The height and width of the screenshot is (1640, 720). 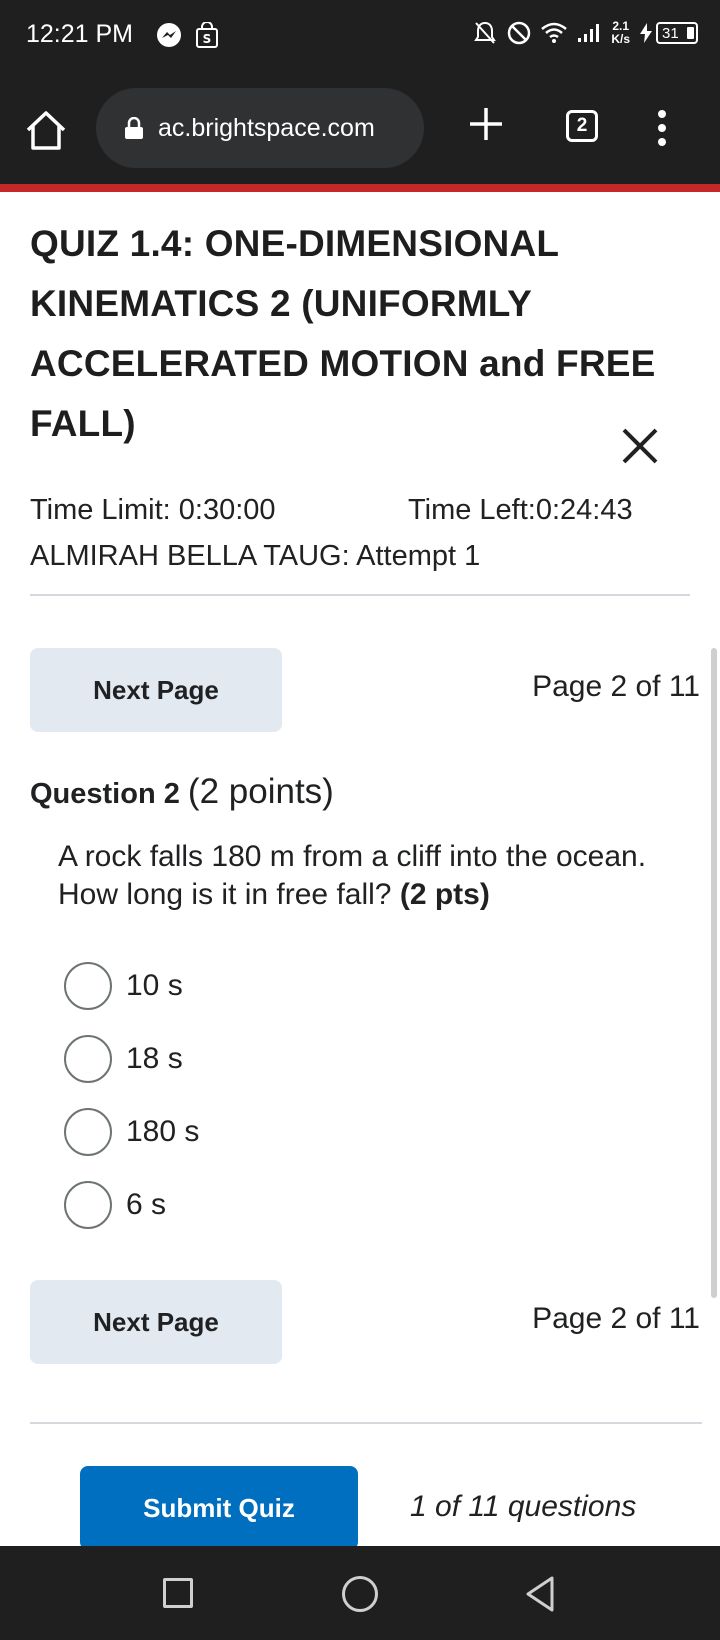 I want to click on answer-option: 180 s, so click(x=131, y=1132).